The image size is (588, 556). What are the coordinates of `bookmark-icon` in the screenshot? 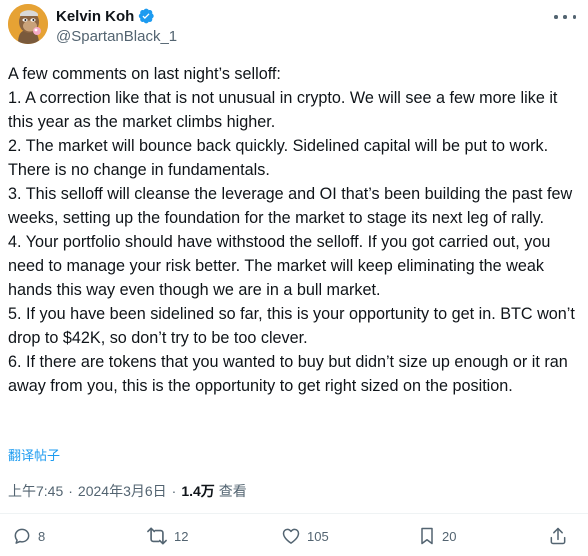 It's located at (427, 536).